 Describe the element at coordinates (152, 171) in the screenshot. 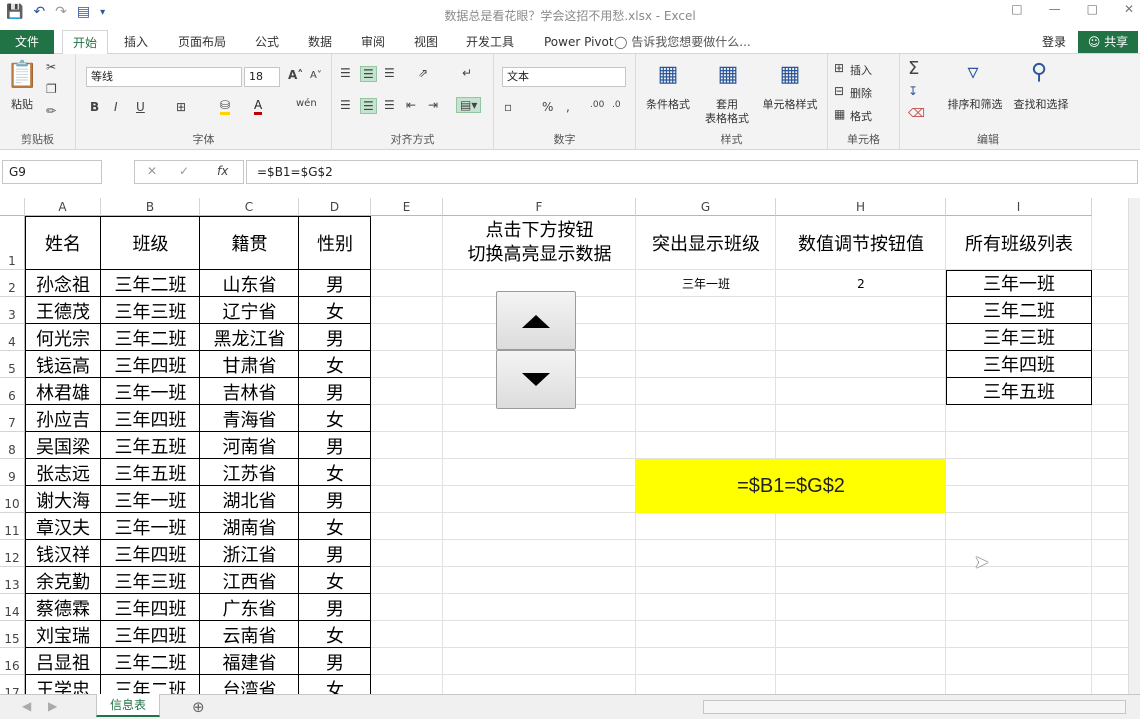

I see `cancel-icon: ✕` at that location.